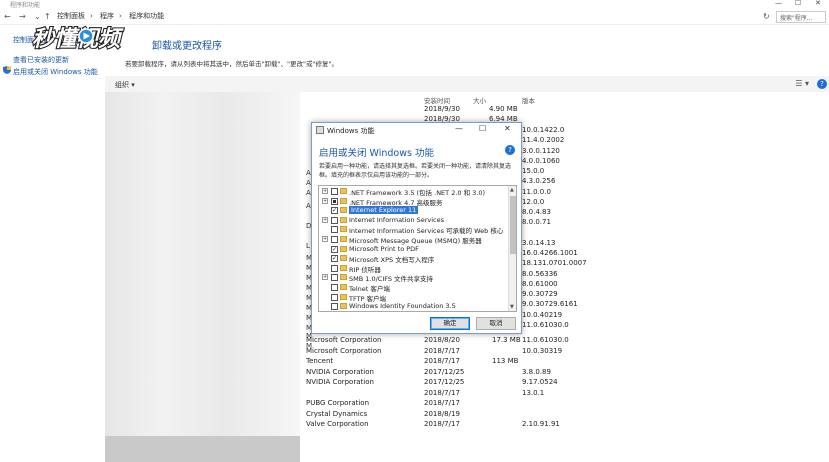 This screenshot has height=462, width=829. I want to click on dialog-minimize-button: —, so click(459, 128).